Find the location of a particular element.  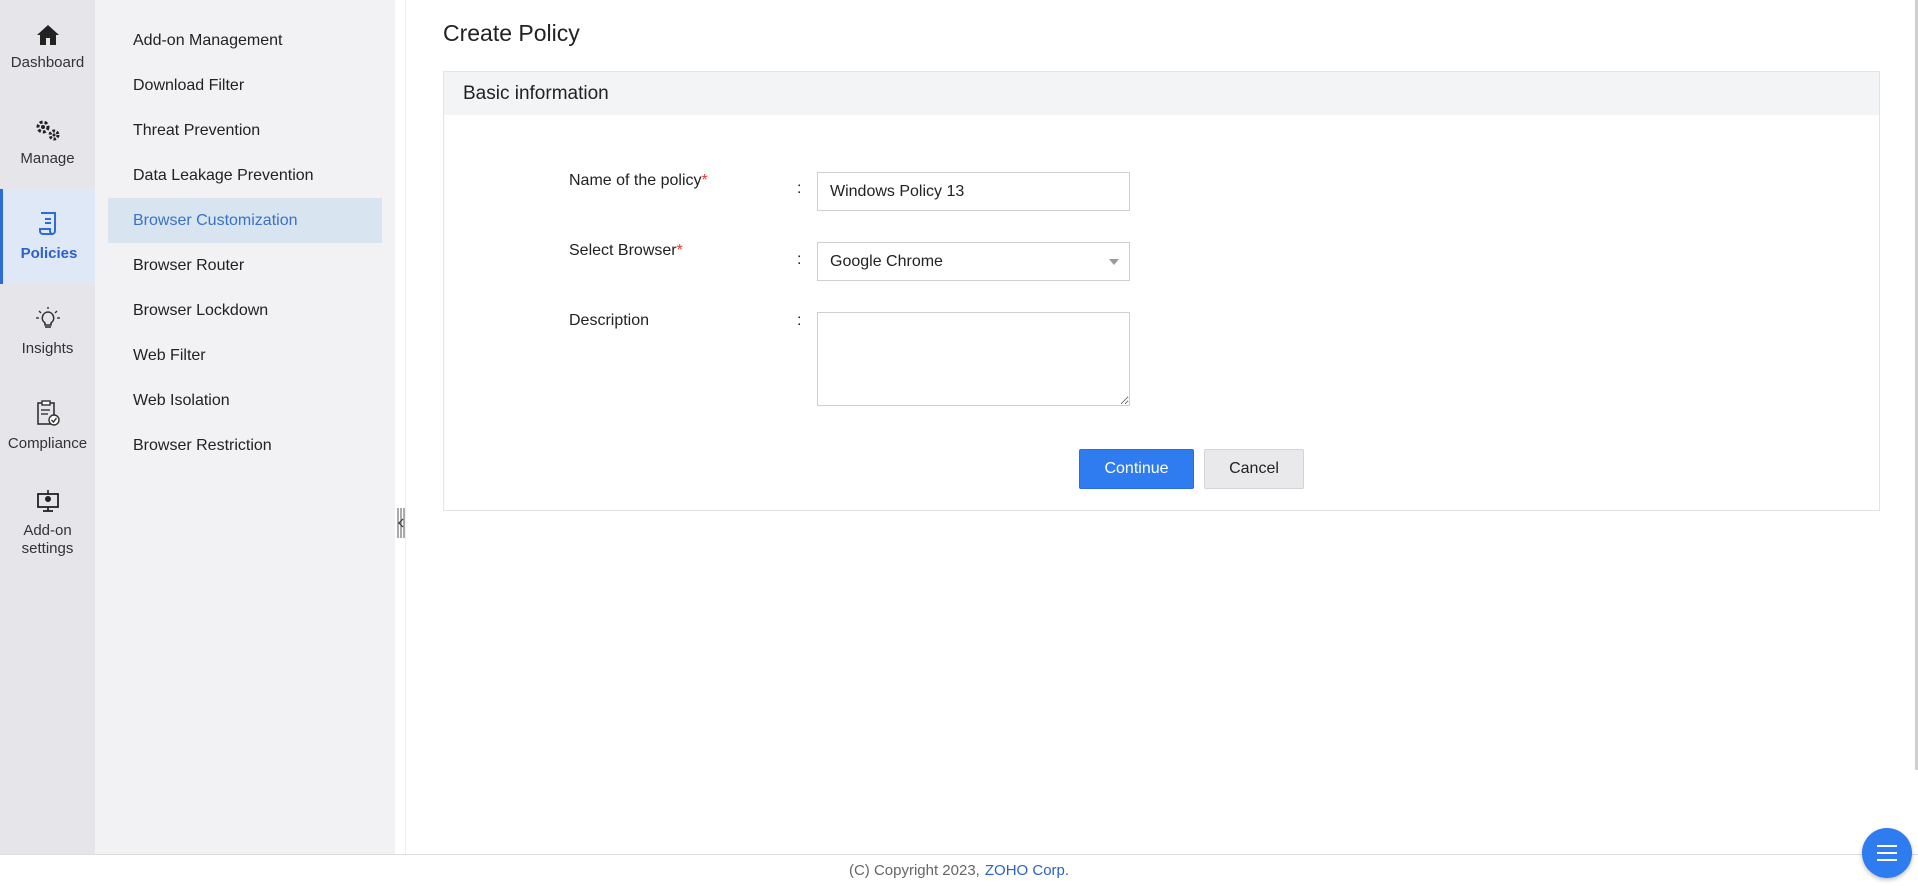

menu-icon is located at coordinates (1887, 853).